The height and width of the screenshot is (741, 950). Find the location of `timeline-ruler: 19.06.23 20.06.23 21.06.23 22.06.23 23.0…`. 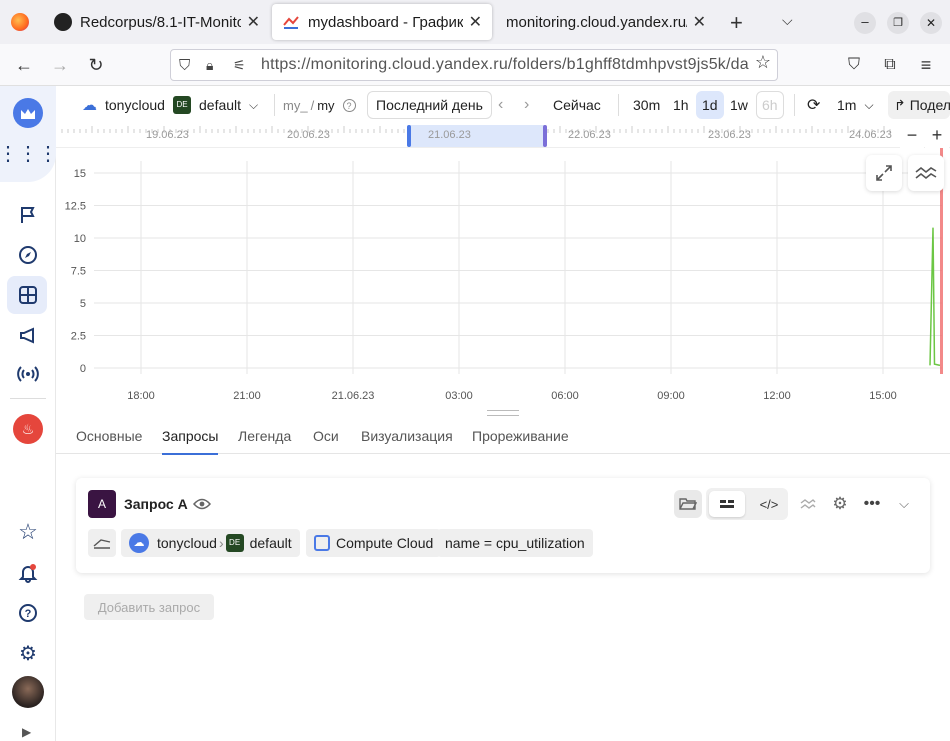

timeline-ruler: 19.06.23 20.06.23 21.06.23 22.06.23 23.0… is located at coordinates (503, 136).